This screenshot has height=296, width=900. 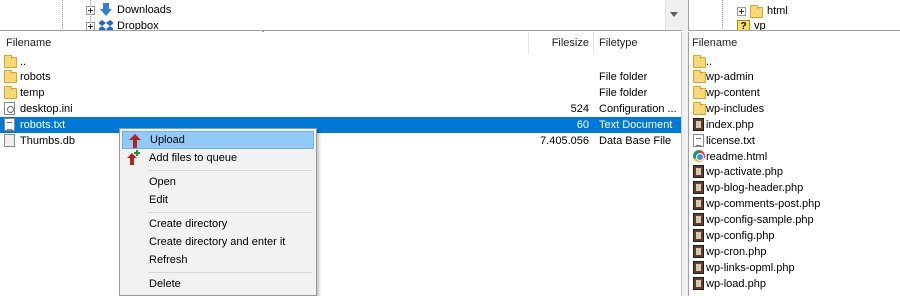 I want to click on tree-item-label: Downloads, so click(x=144, y=10).